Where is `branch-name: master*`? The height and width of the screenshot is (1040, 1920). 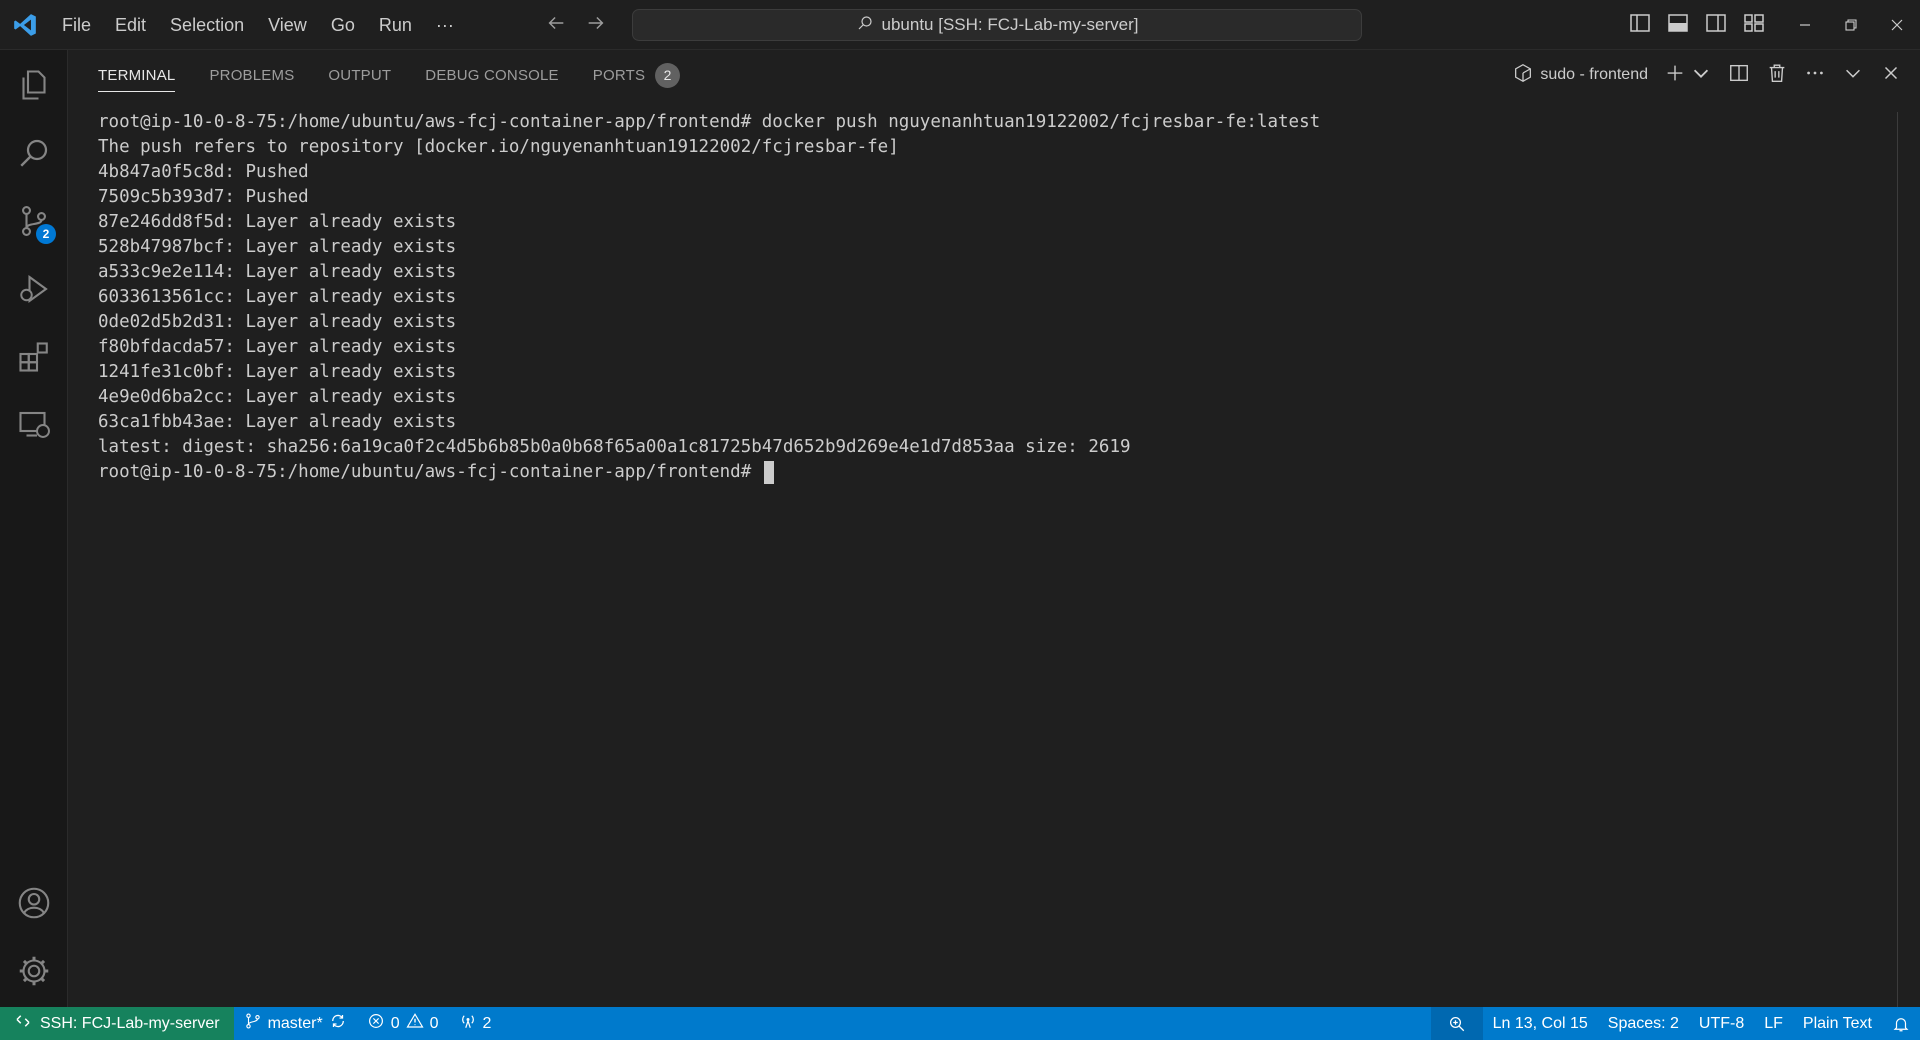
branch-name: master* is located at coordinates (295, 1023).